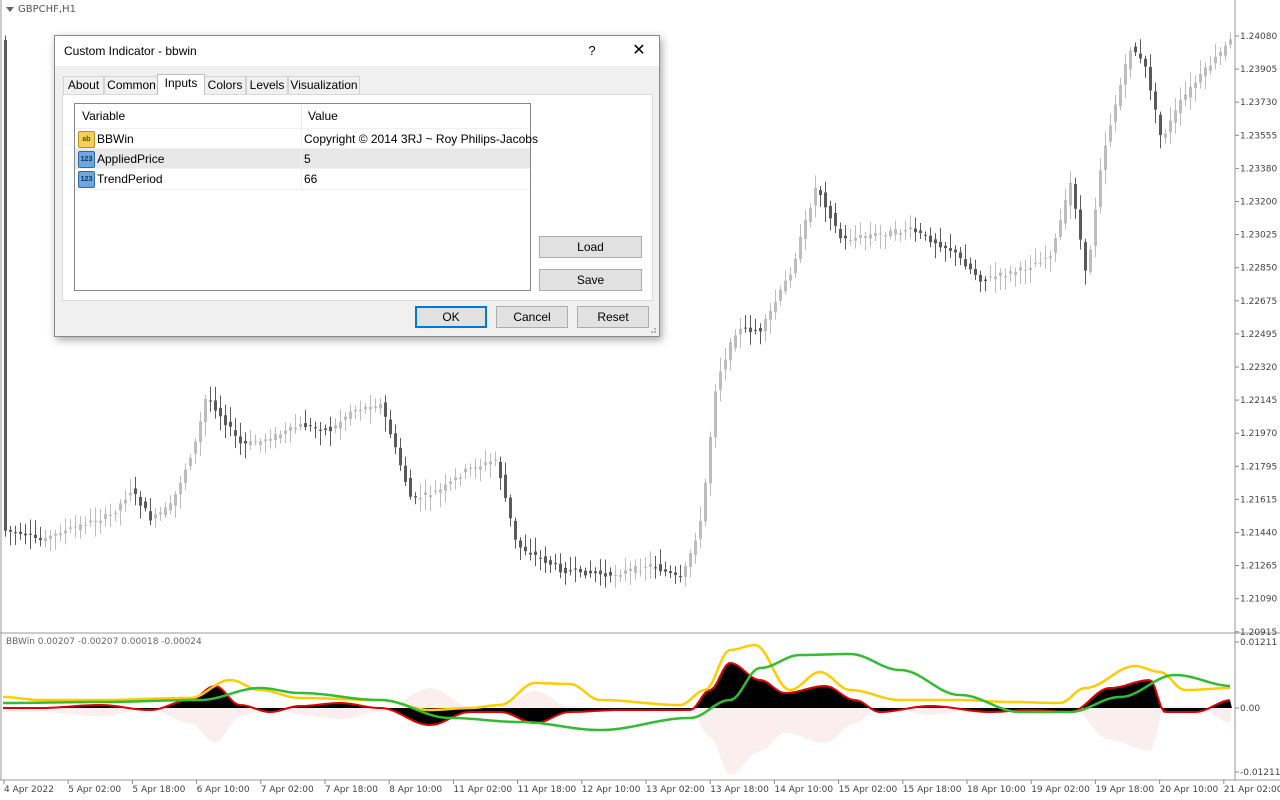  I want to click on save-button: Save, so click(590, 280).